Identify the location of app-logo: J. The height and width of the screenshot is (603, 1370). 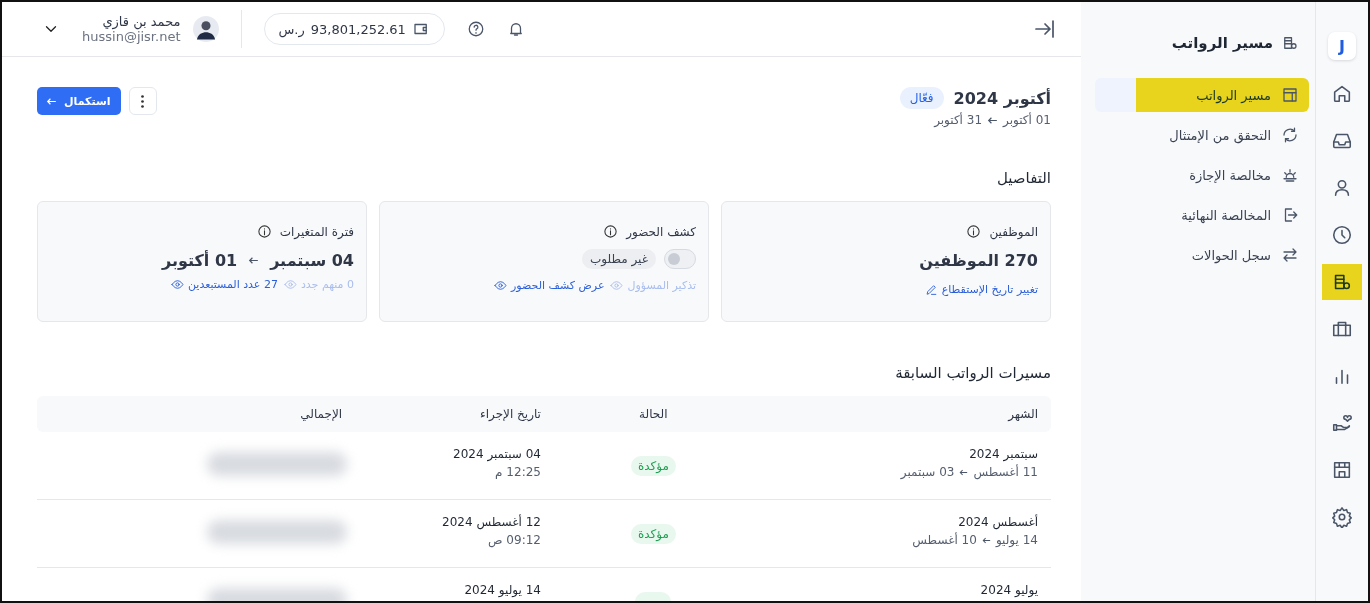
(1342, 46).